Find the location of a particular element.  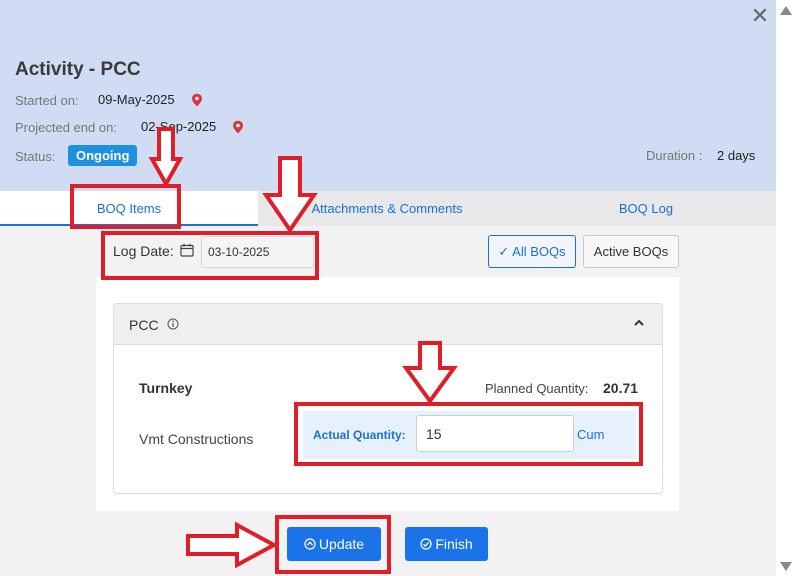

finish-button: Finish is located at coordinates (446, 544).